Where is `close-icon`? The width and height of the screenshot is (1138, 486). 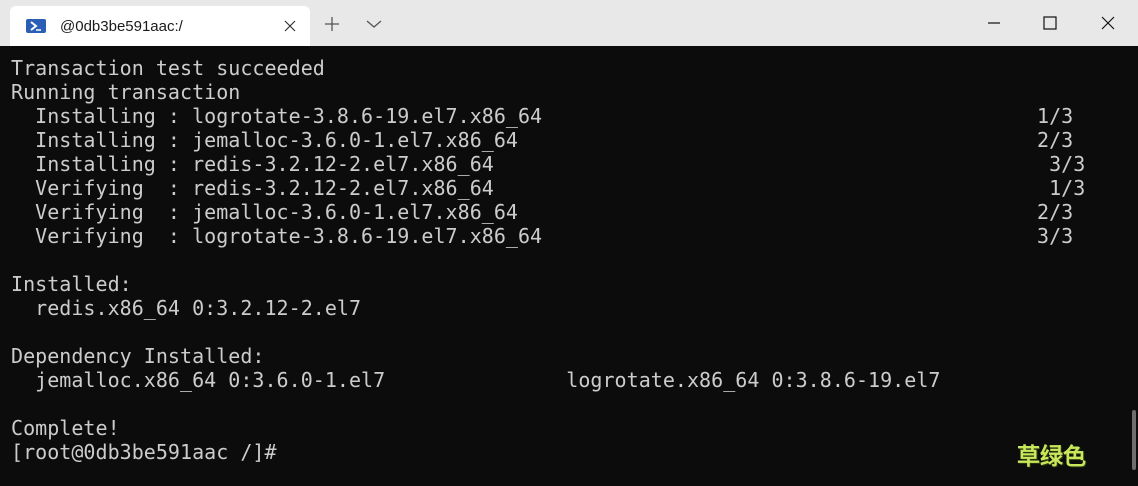 close-icon is located at coordinates (1108, 23).